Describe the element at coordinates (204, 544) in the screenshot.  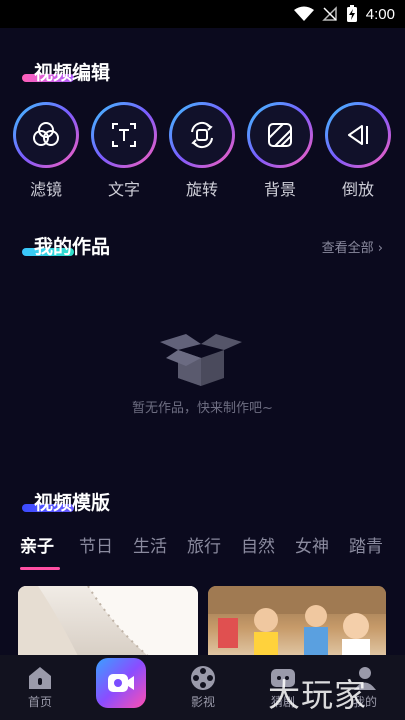
I see `tab-travel: 旅行` at that location.